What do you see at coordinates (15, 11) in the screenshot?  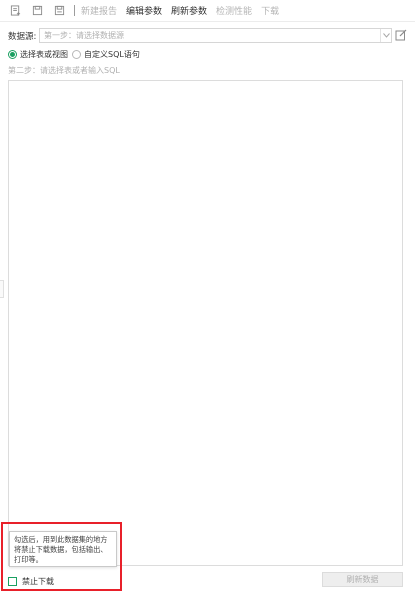 I see `new-page-icon` at bounding box center [15, 11].